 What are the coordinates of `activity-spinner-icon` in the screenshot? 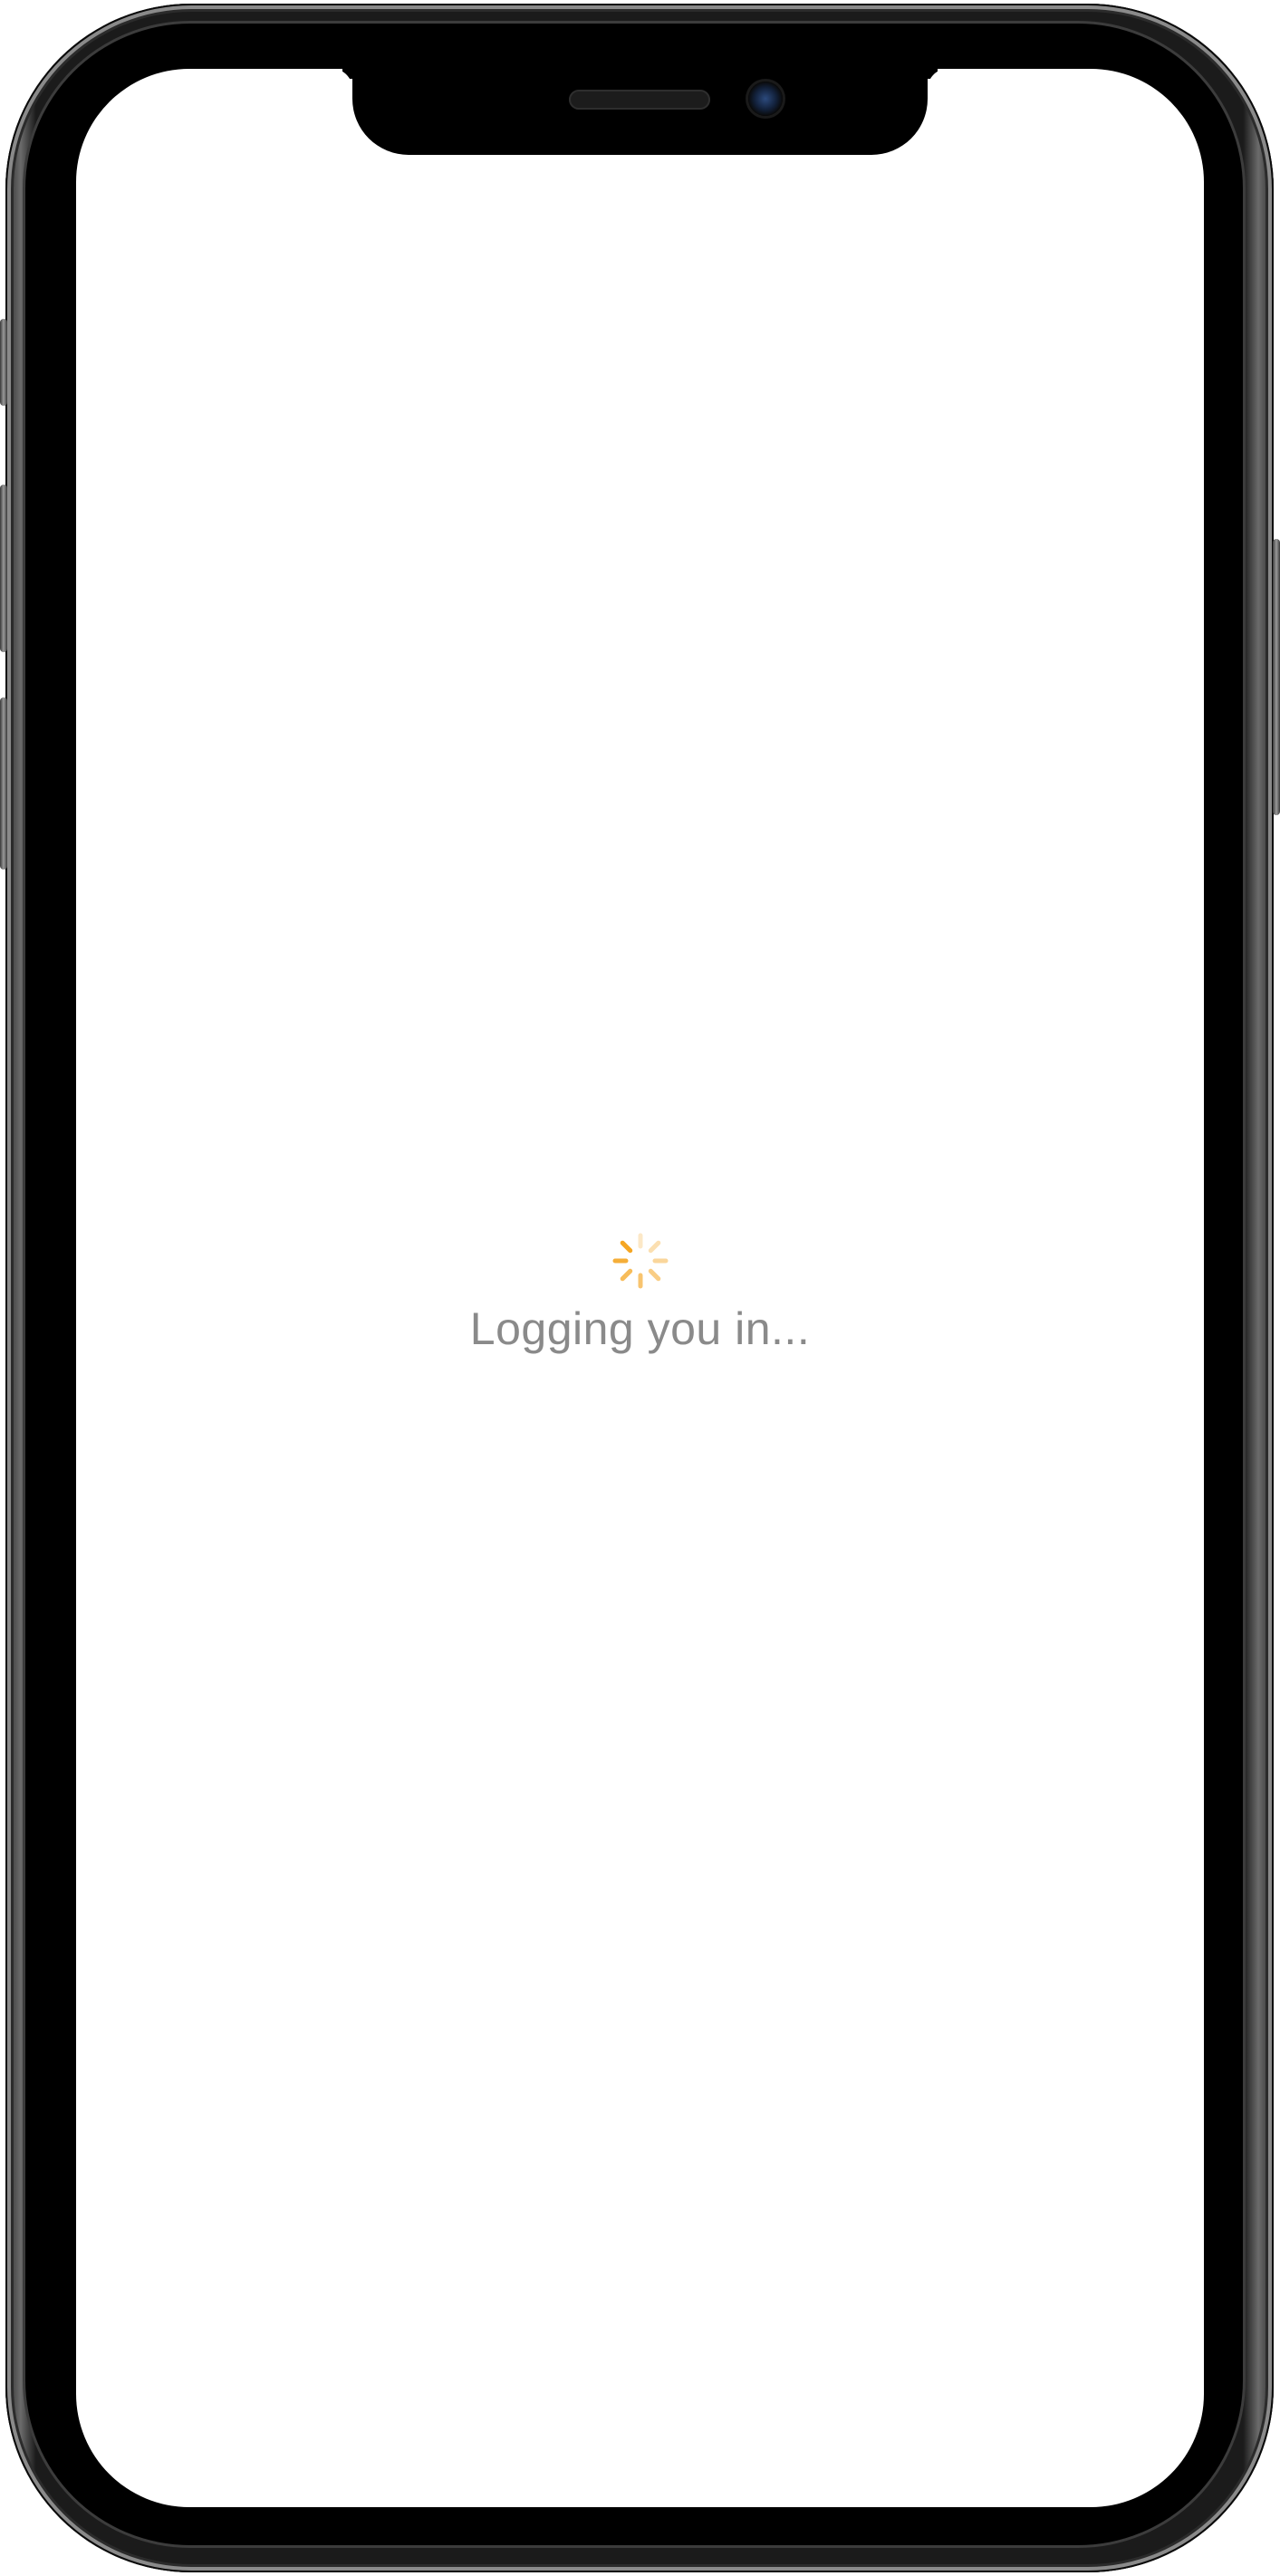 It's located at (640, 1261).